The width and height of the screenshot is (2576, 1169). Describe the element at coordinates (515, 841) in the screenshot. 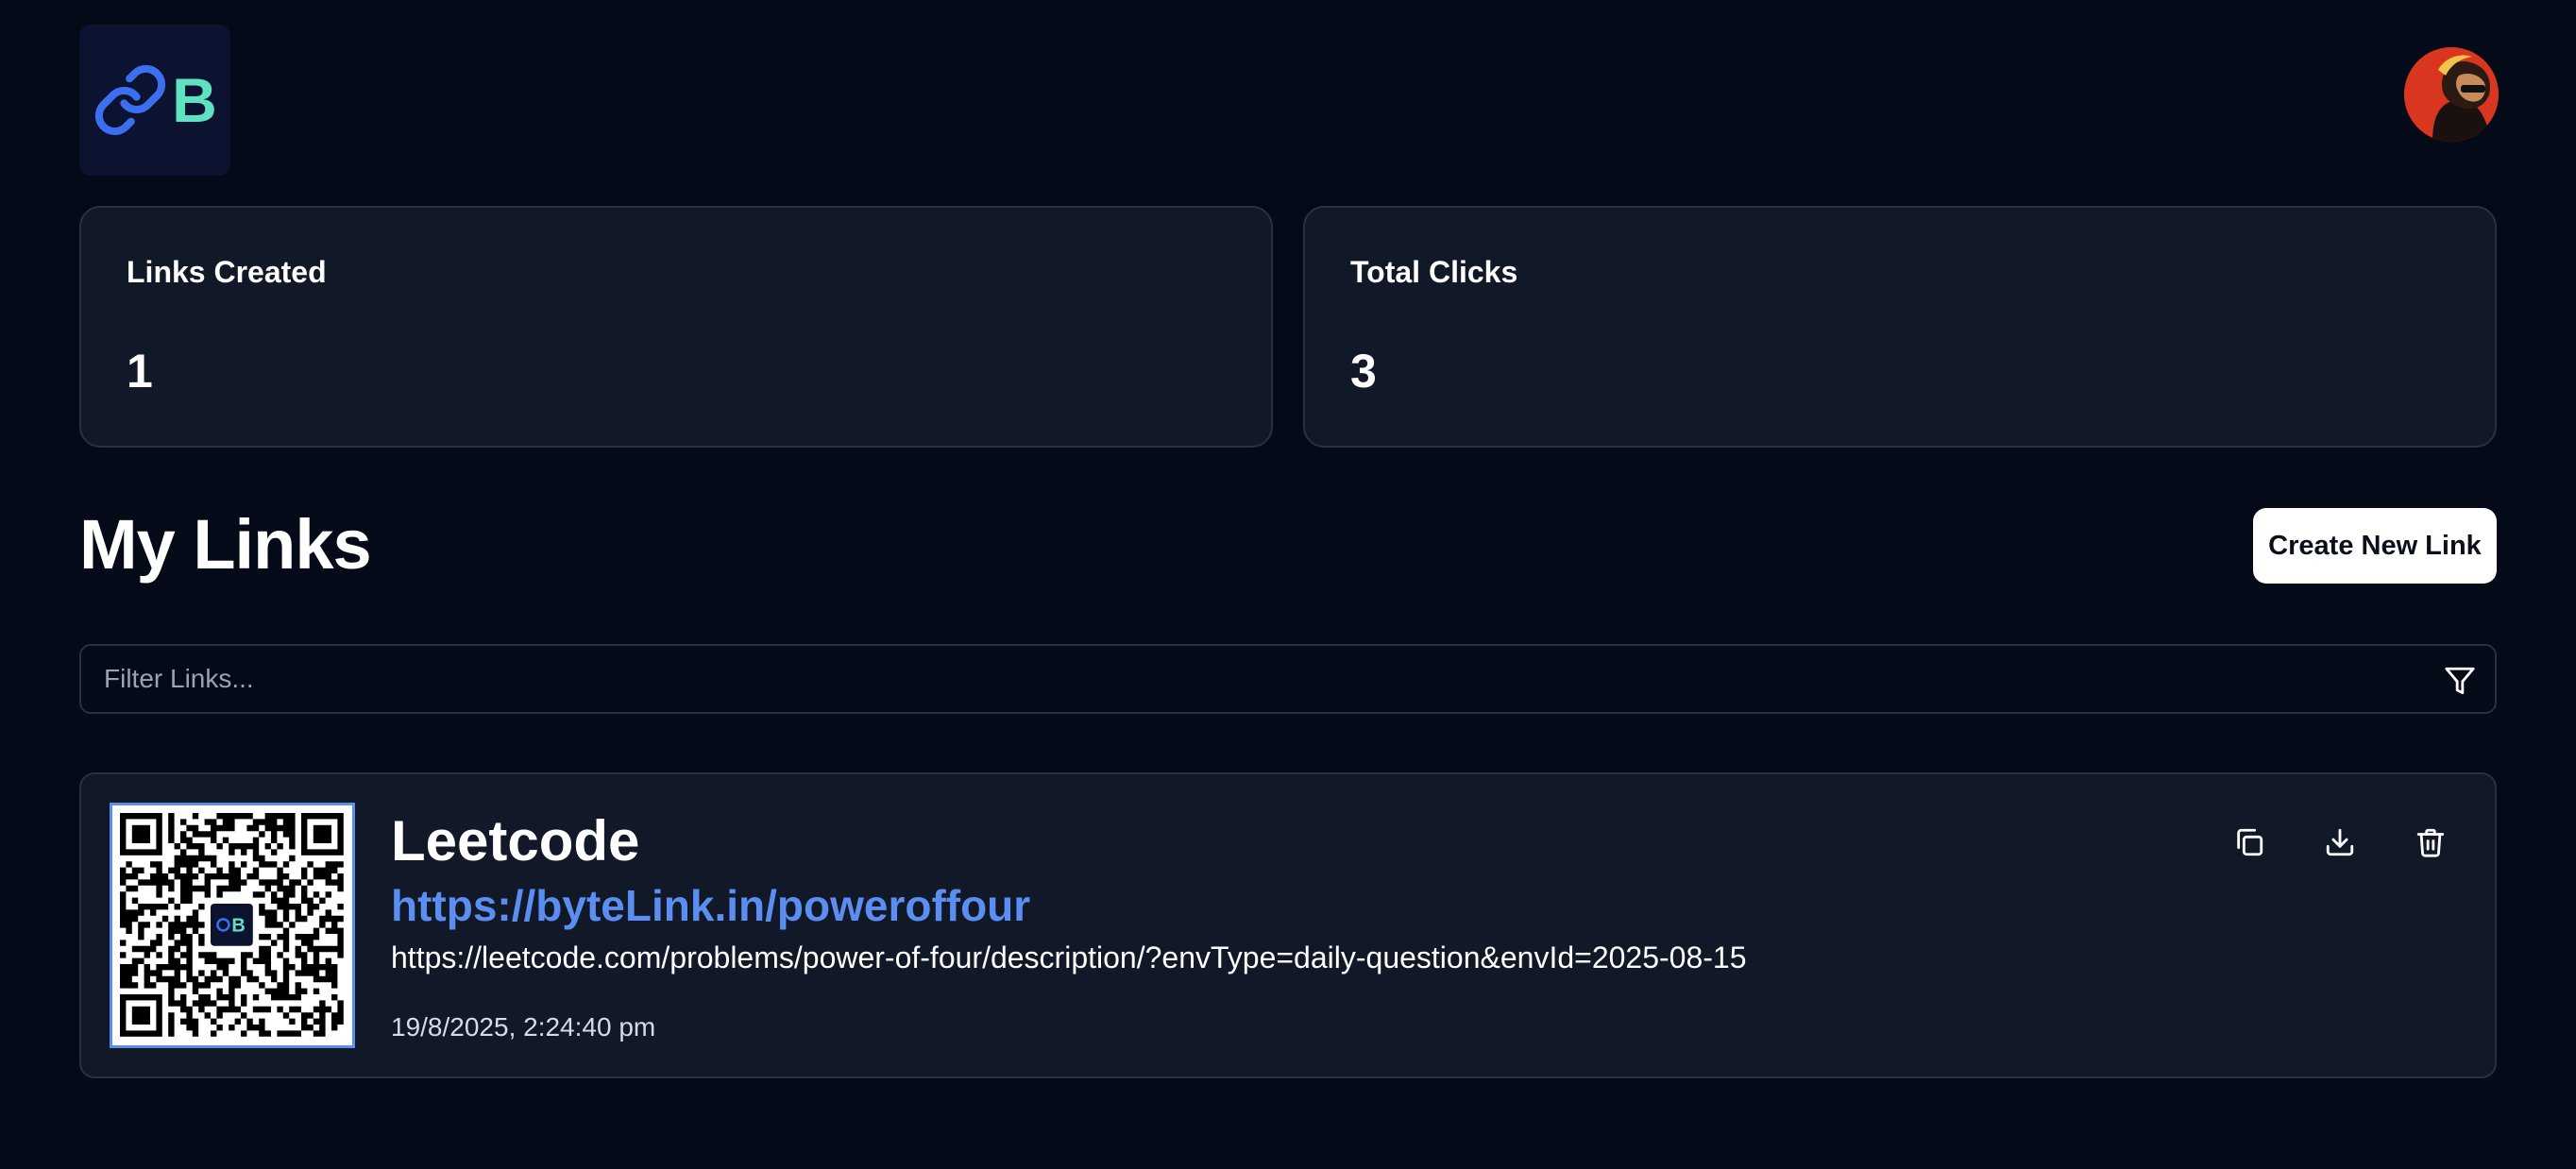

I see `link-title: Leetcode` at that location.